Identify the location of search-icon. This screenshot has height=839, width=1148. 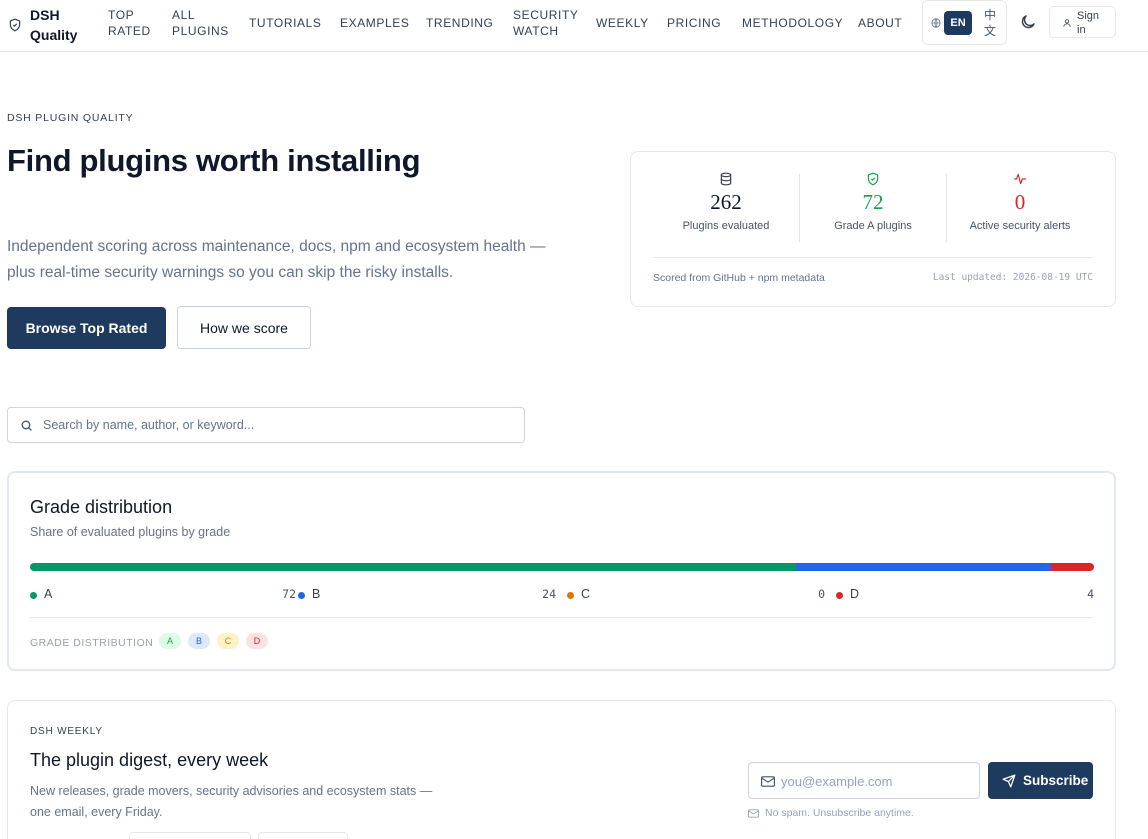
(26, 425).